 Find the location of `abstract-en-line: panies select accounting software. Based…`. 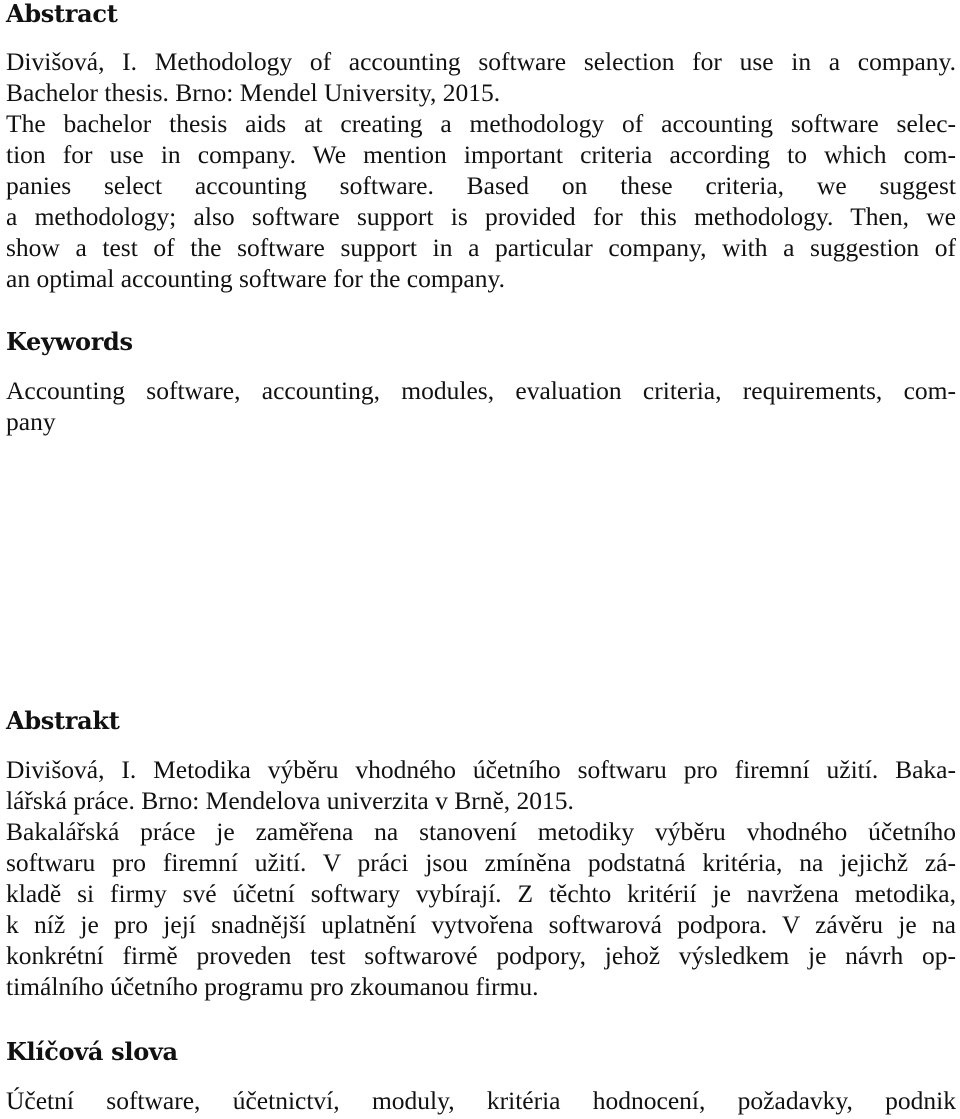

abstract-en-line: panies select accounting software. Based… is located at coordinates (481, 185).